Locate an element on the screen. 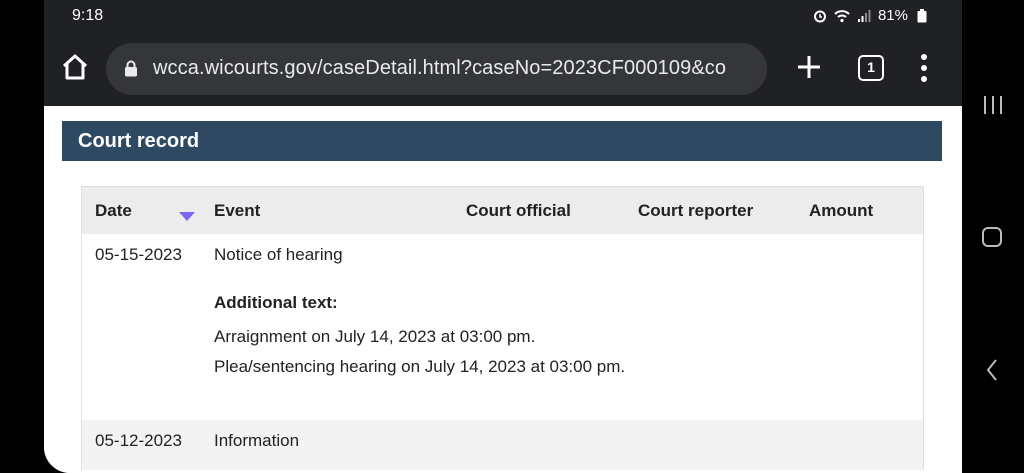  table-row: 05-12-2023 Information is located at coordinates (502, 445).